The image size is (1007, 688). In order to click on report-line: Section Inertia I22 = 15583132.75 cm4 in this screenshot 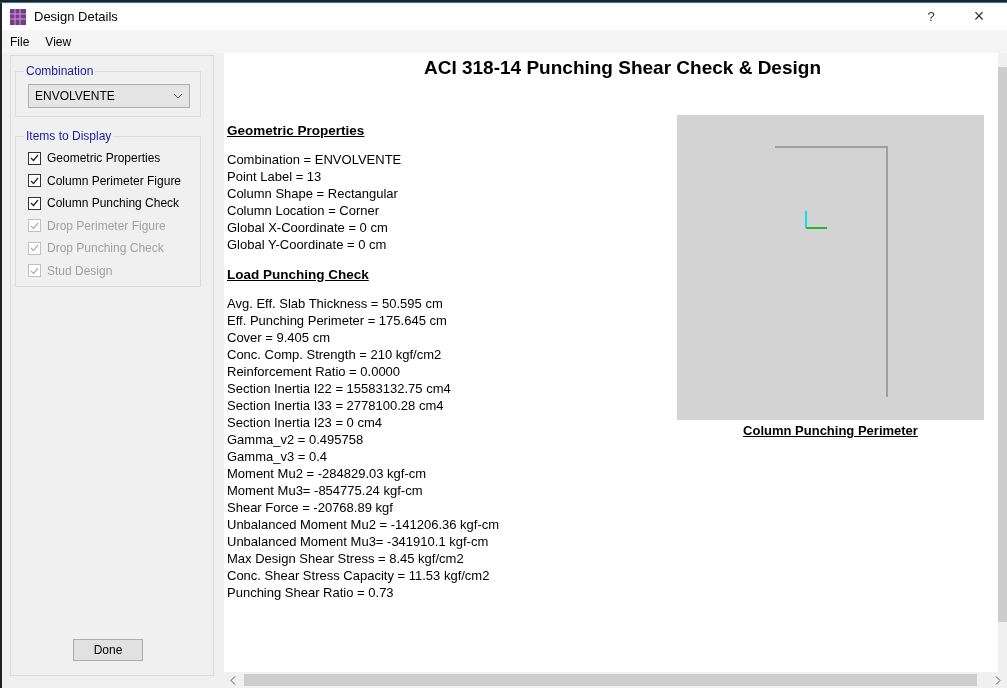, I will do `click(339, 388)`.